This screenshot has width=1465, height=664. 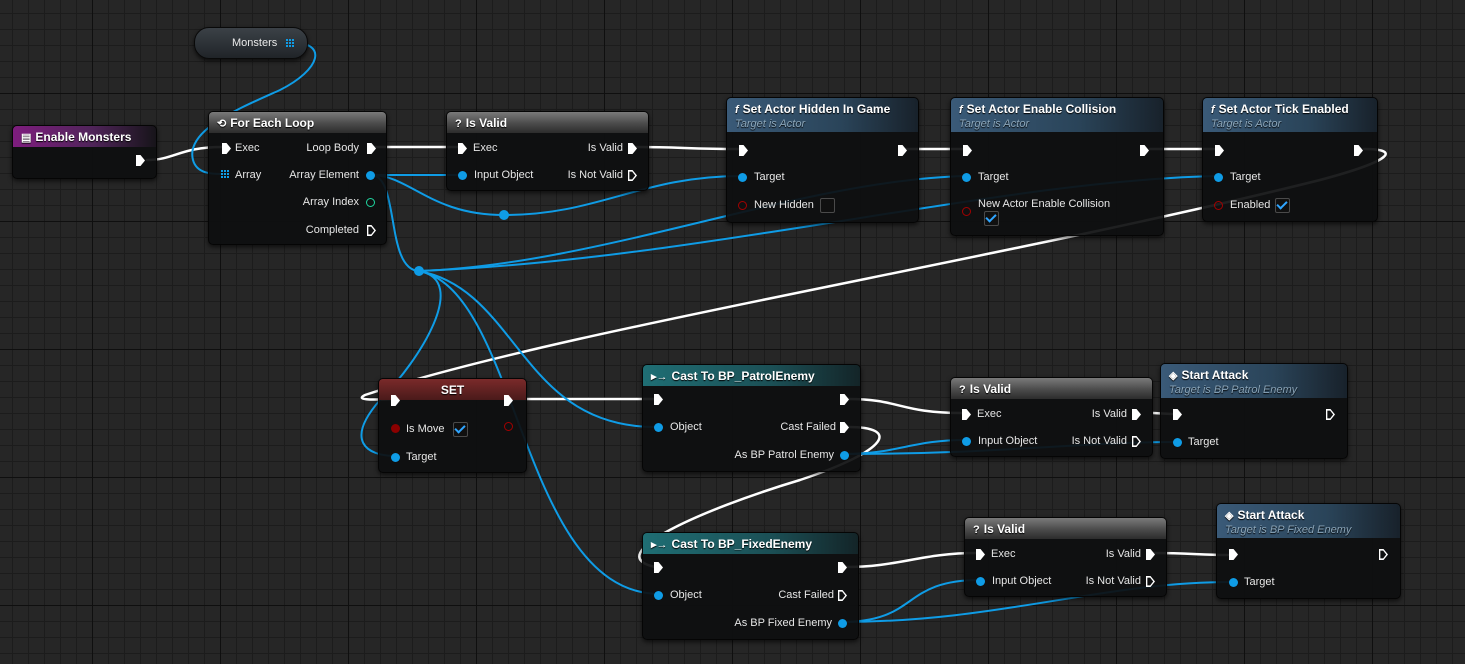 What do you see at coordinates (1288, 530) in the screenshot?
I see `start-attack-fixed-subtitle: Target is BP Fixed Enemy` at bounding box center [1288, 530].